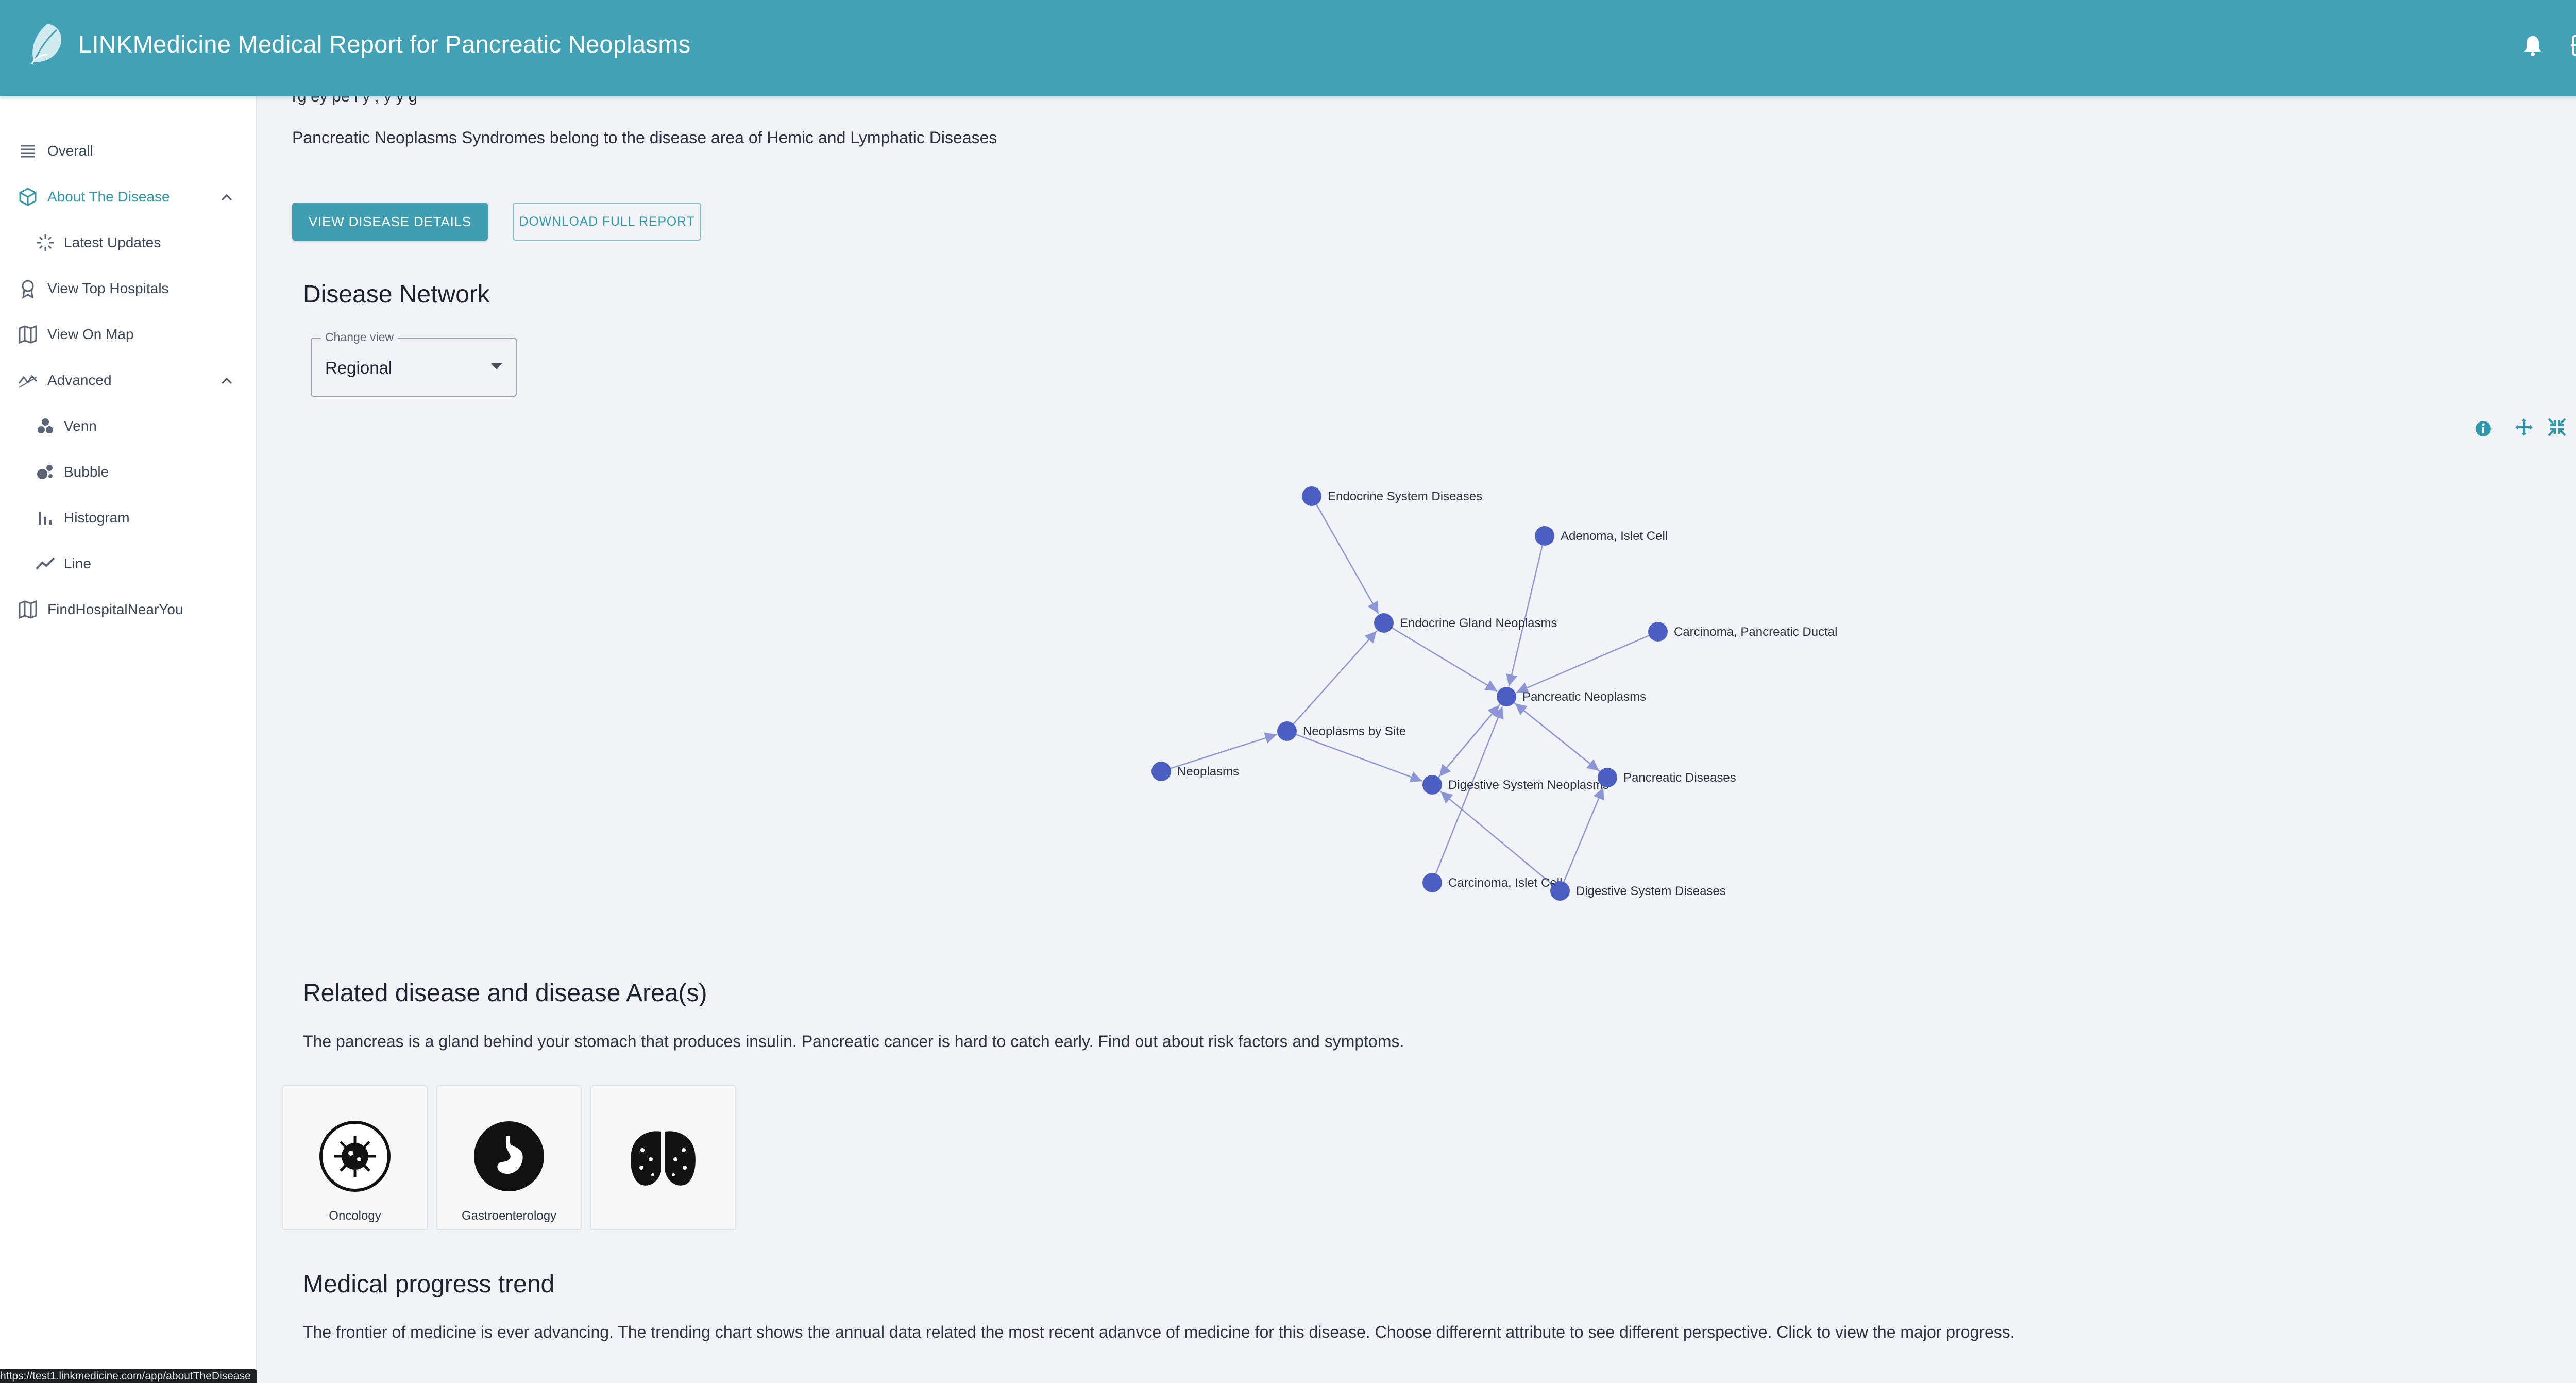 Image resolution: width=2576 pixels, height=1383 pixels. Describe the element at coordinates (128, 426) in the screenshot. I see `sidebar-item-venn: Venn` at that location.